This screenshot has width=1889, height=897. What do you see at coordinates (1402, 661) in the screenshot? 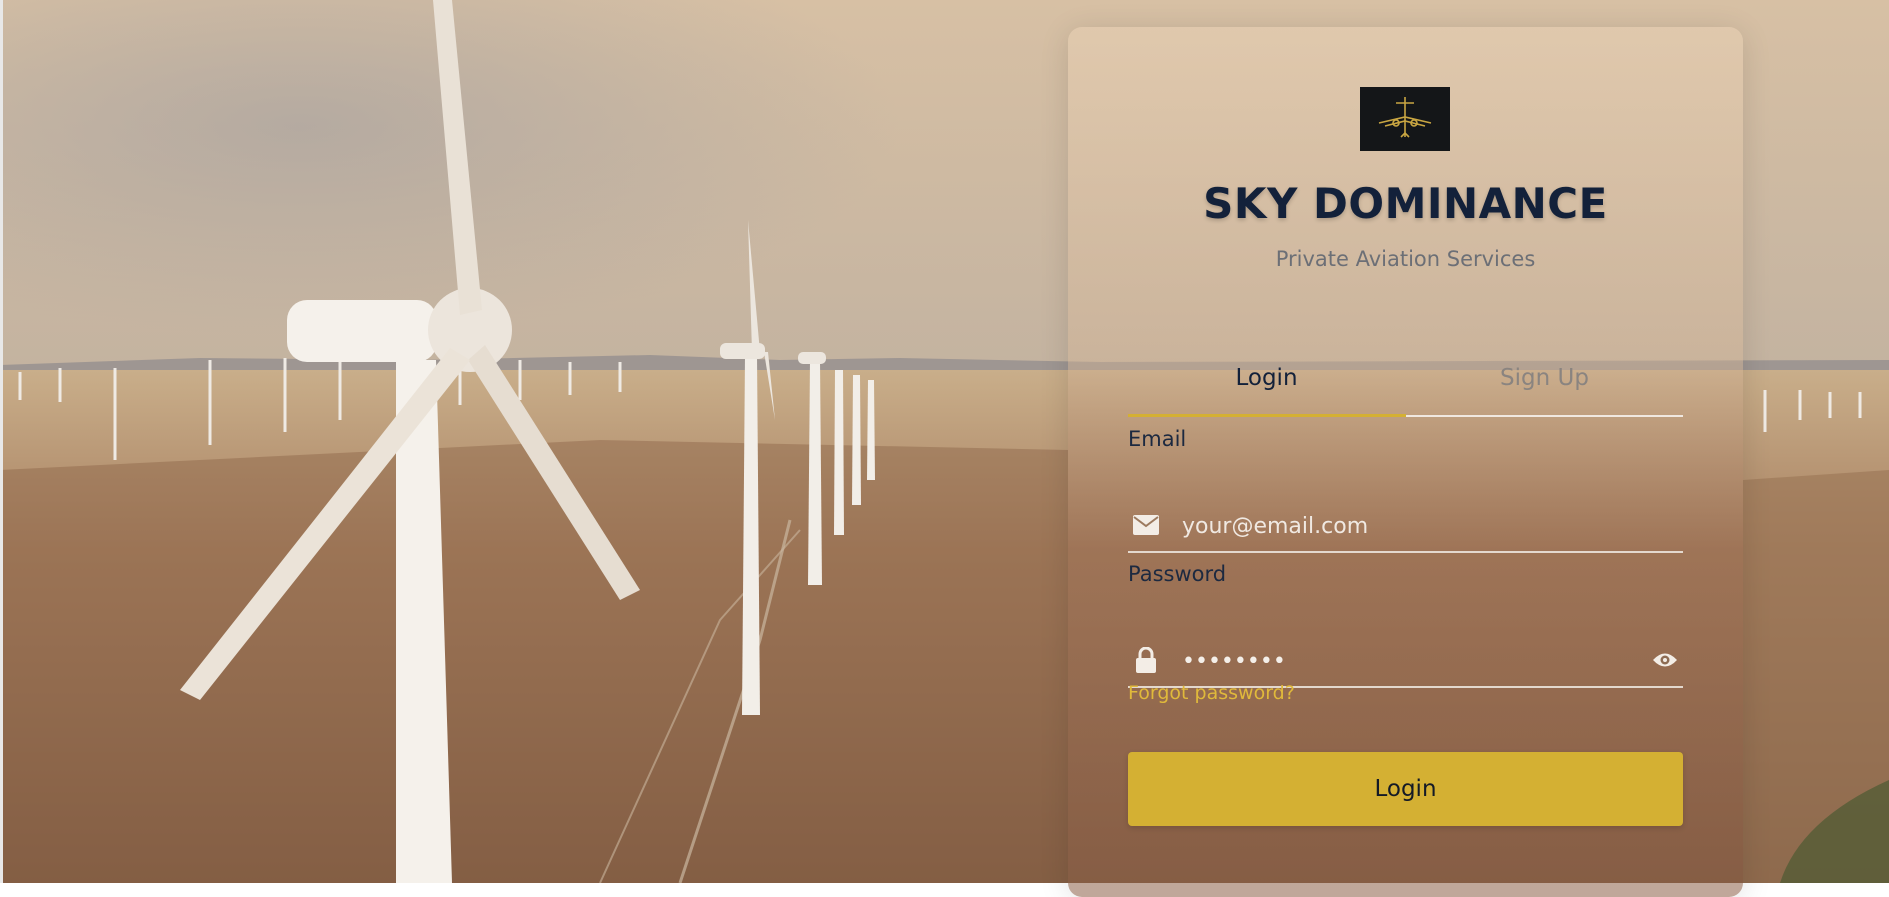
I see `password-input` at bounding box center [1402, 661].